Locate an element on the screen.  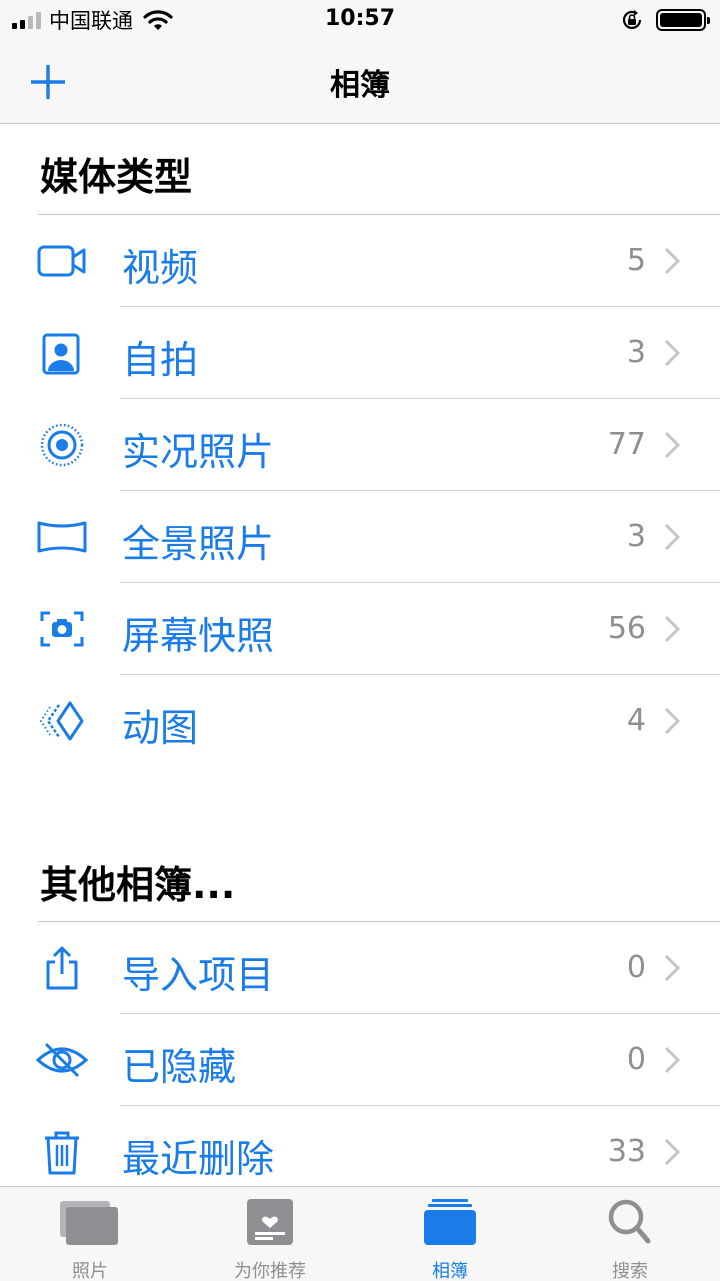
status-time: 10:57 is located at coordinates (360, 18).